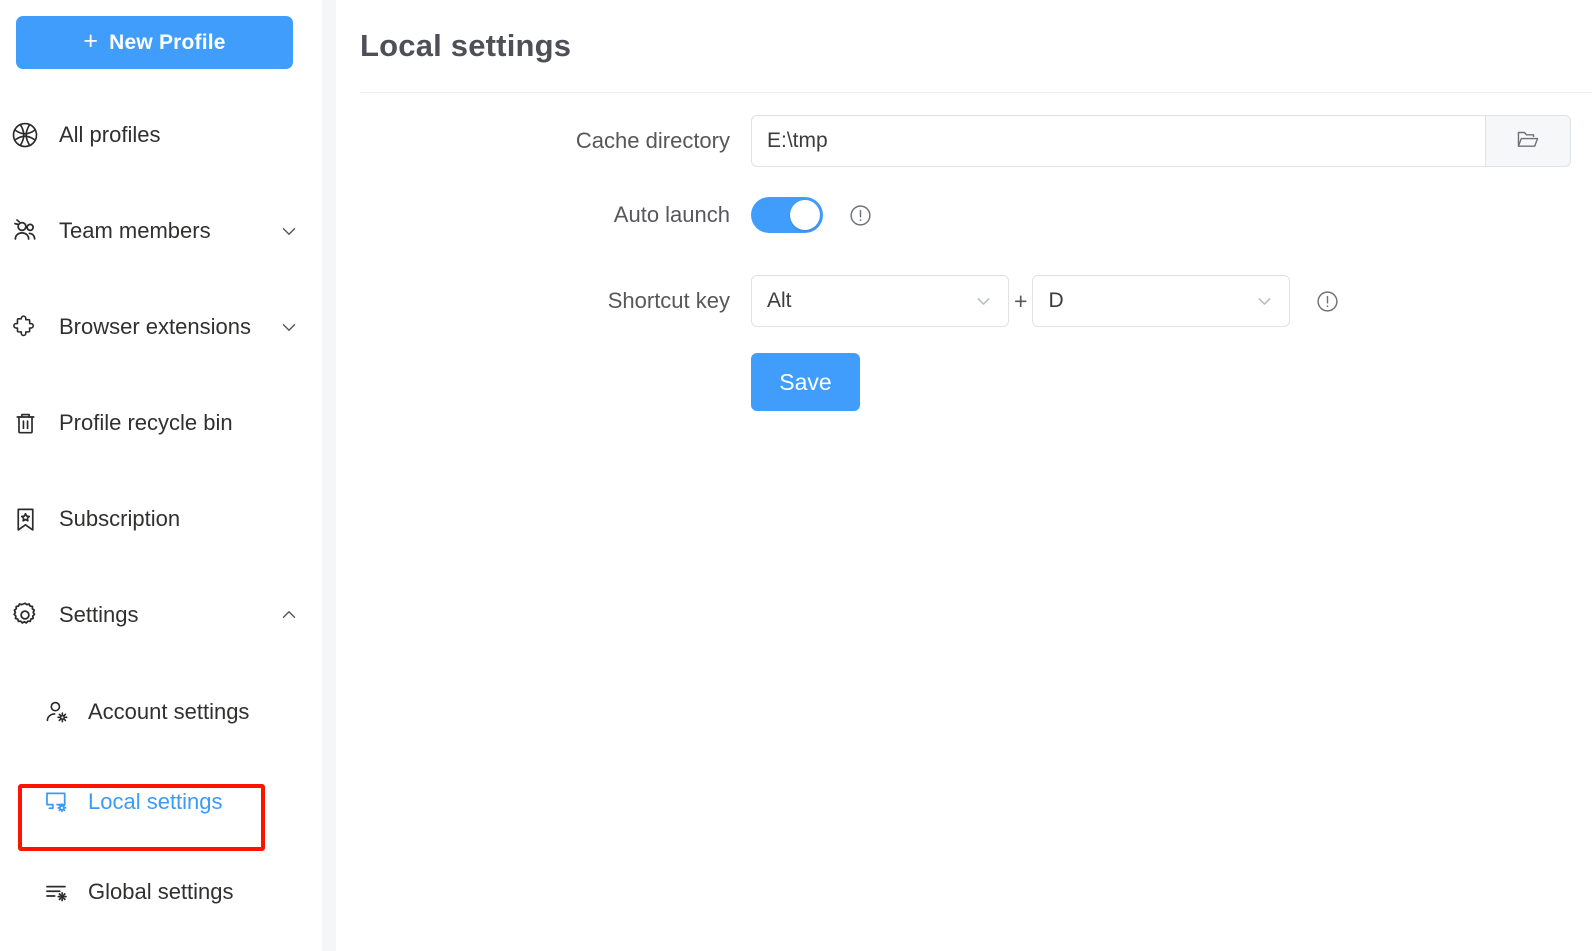  What do you see at coordinates (167, 42) in the screenshot?
I see `new-profile-label: New Profile` at bounding box center [167, 42].